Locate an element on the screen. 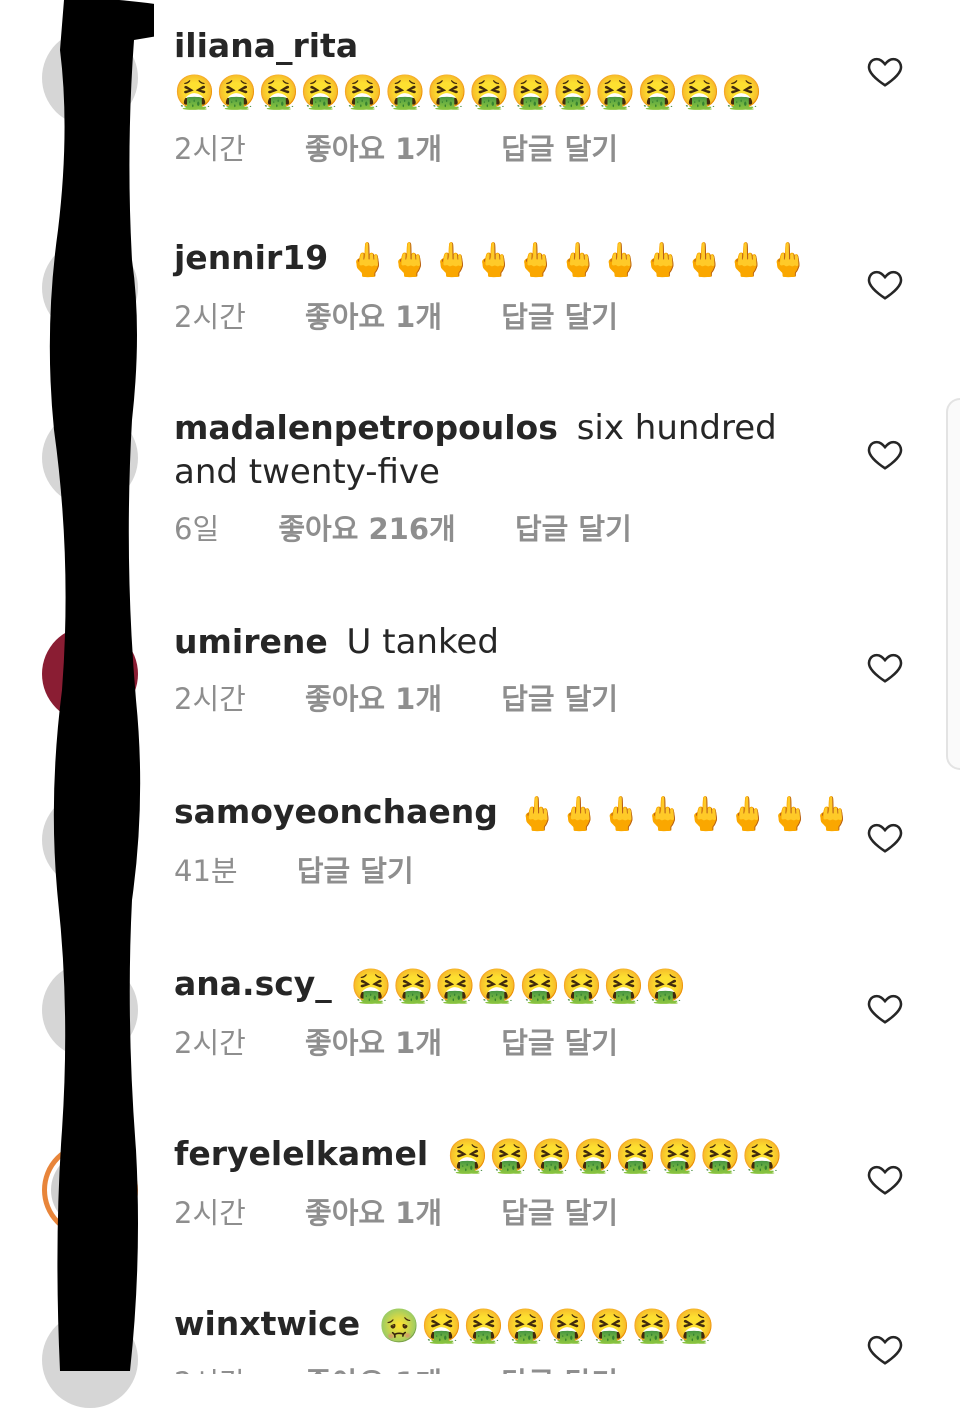  comment-meta: 41분 답글 달기 is located at coordinates (499, 869).